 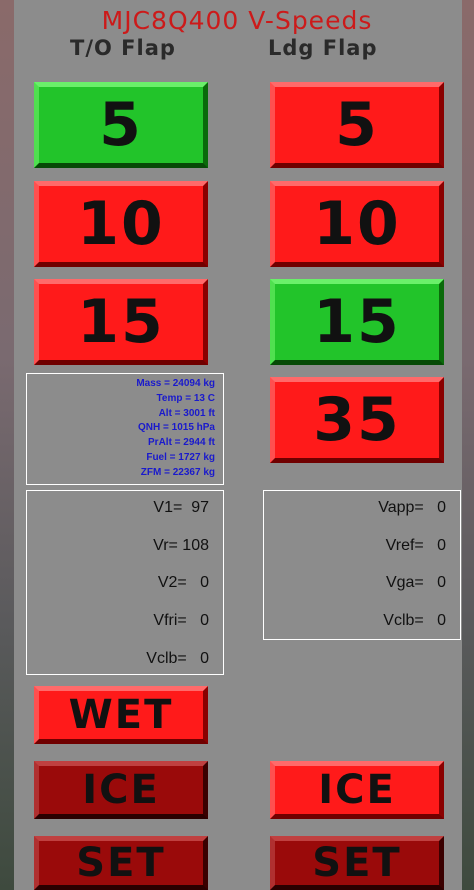 I want to click on wet-button: WET, so click(x=121, y=715).